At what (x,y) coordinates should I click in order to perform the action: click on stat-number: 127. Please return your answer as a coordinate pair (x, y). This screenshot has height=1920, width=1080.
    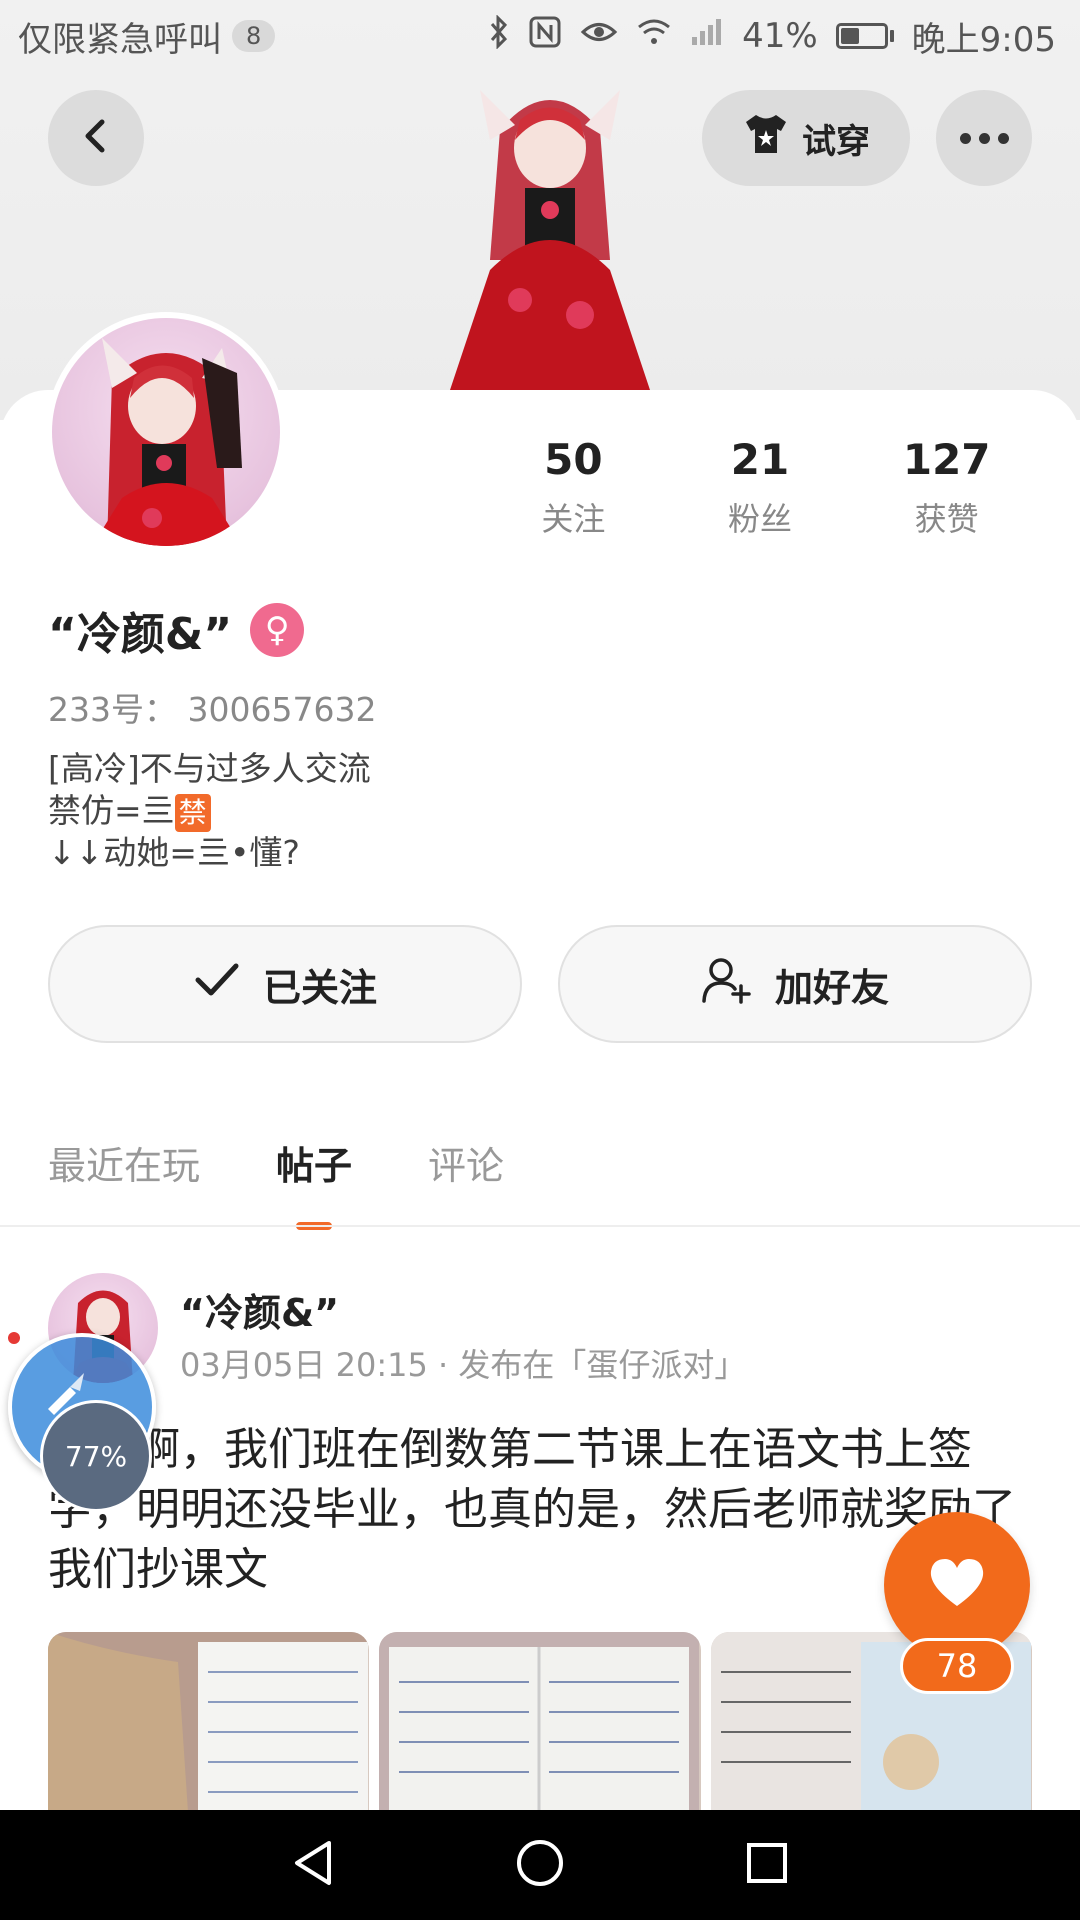
    Looking at the image, I should click on (946, 459).